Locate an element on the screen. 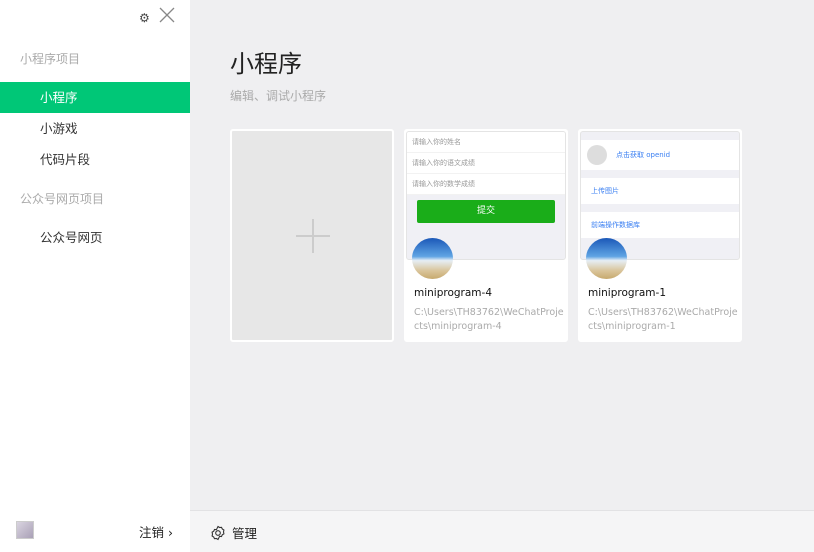 The height and width of the screenshot is (552, 814). sidebar-item-web: 公众号网页 is located at coordinates (95, 237).